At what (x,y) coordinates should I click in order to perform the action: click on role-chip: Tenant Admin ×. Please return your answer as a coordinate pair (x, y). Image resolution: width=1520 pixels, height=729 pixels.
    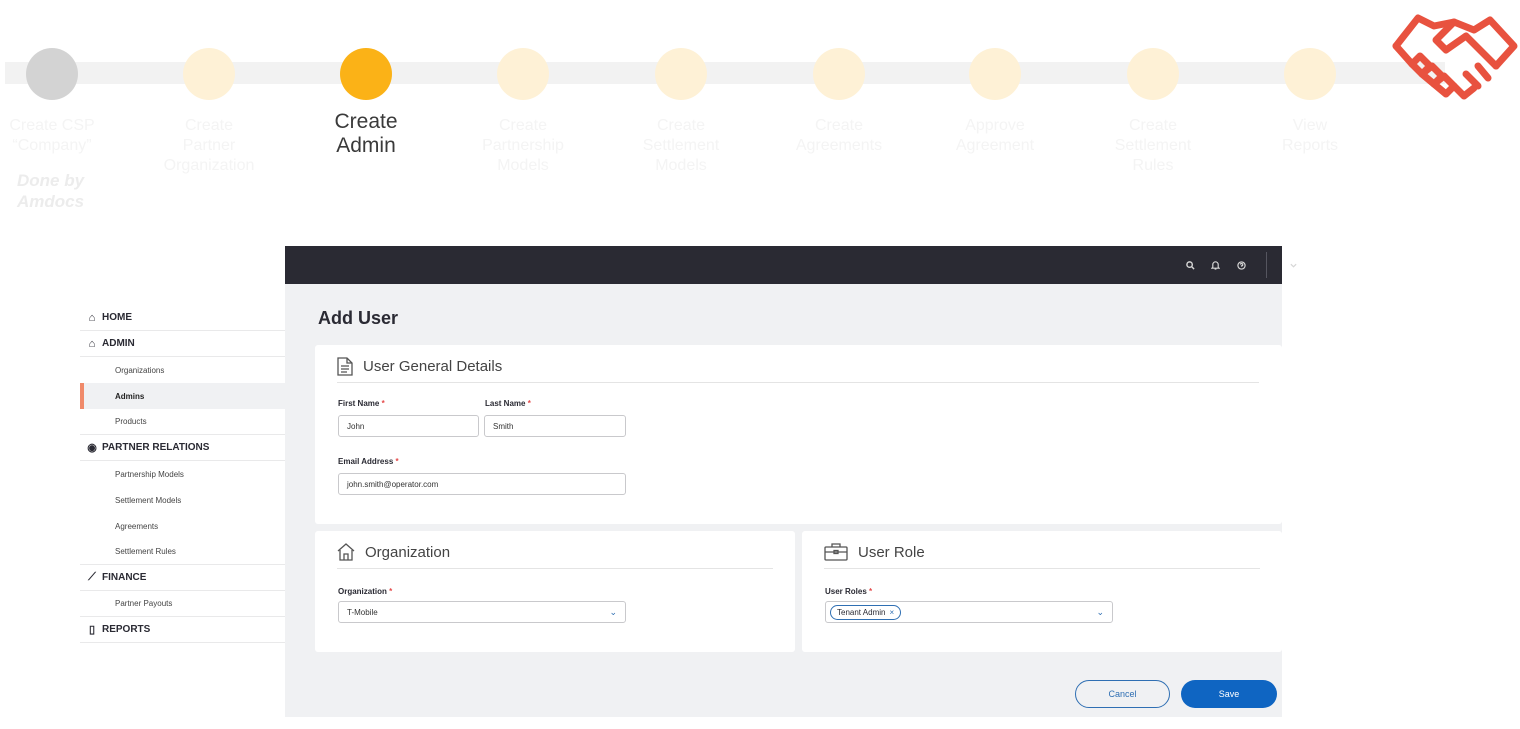
    Looking at the image, I should click on (866, 612).